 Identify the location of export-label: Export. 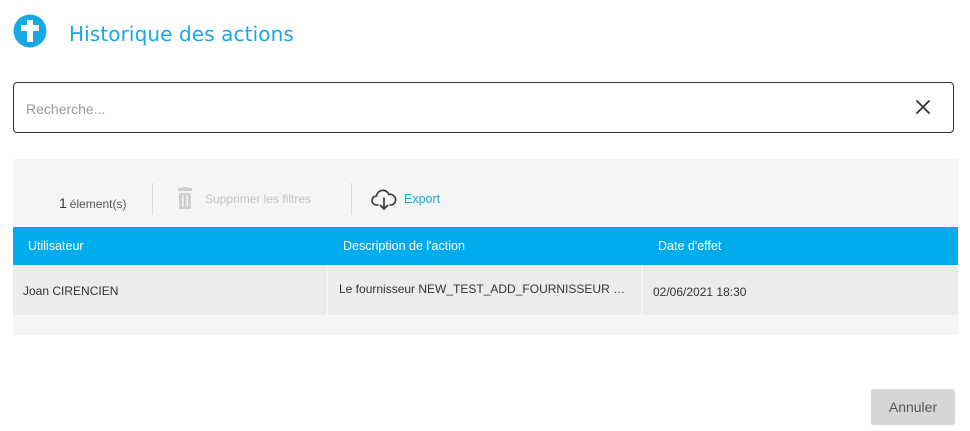
(422, 199).